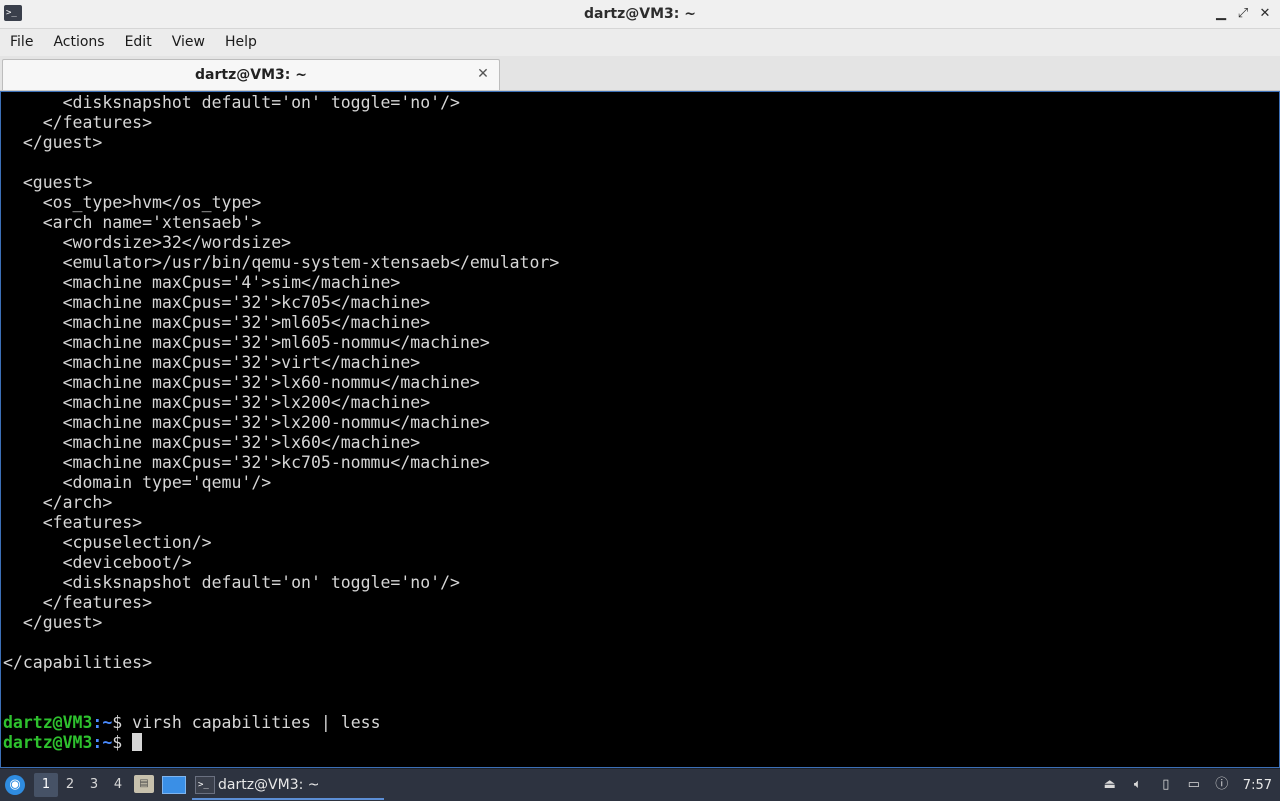 The height and width of the screenshot is (801, 1280). Describe the element at coordinates (281, 743) in the screenshot. I see `prompt-line: dartz@VM3:~$` at that location.